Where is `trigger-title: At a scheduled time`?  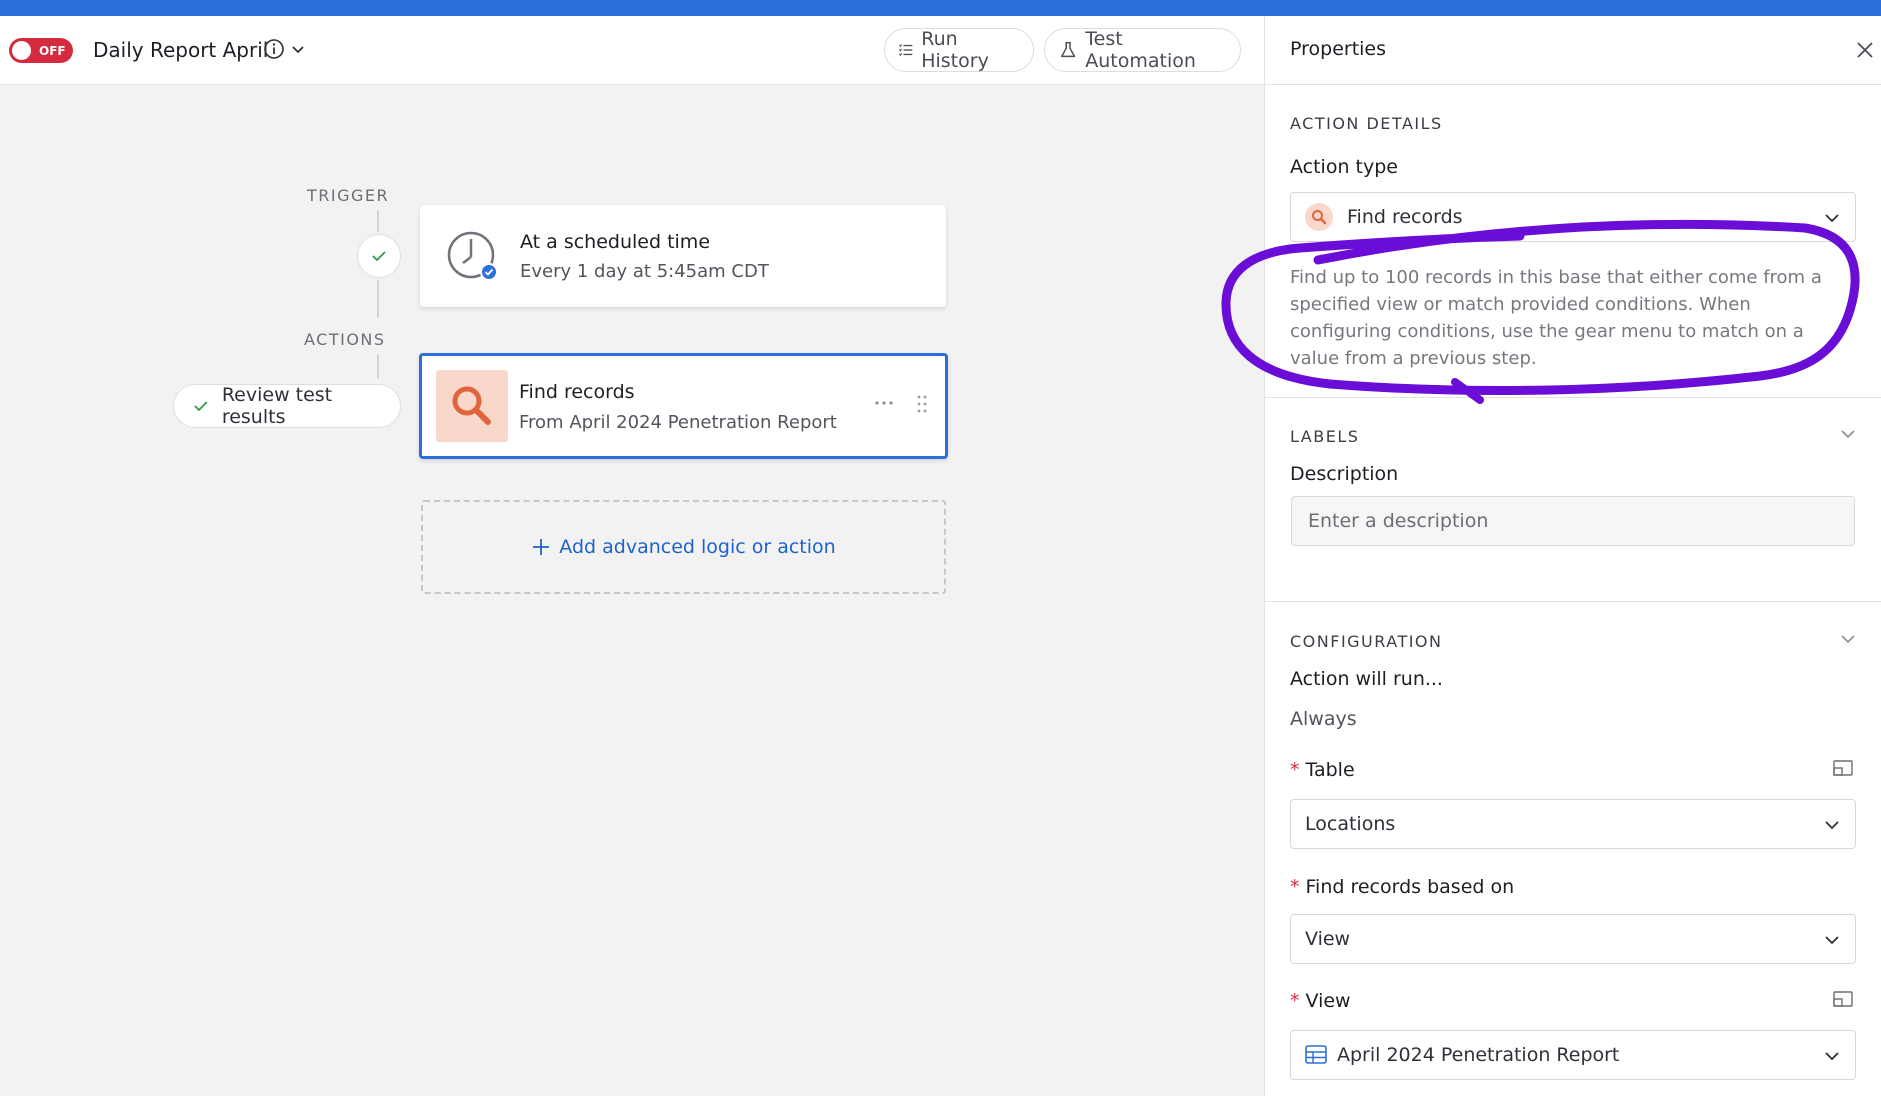
trigger-title: At a scheduled time is located at coordinates (615, 242).